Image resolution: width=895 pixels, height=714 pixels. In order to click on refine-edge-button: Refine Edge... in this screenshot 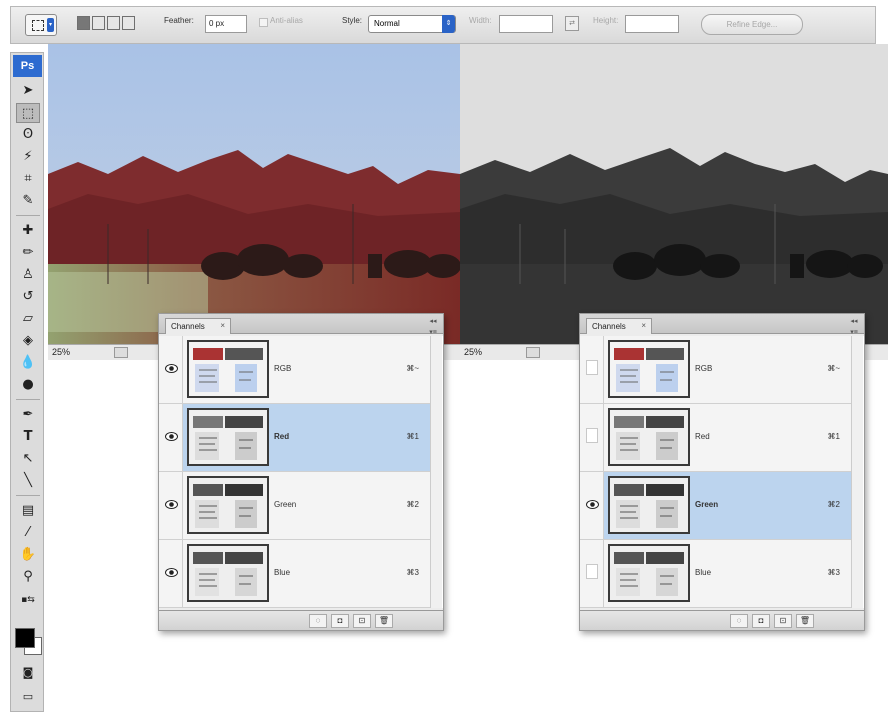, I will do `click(752, 24)`.